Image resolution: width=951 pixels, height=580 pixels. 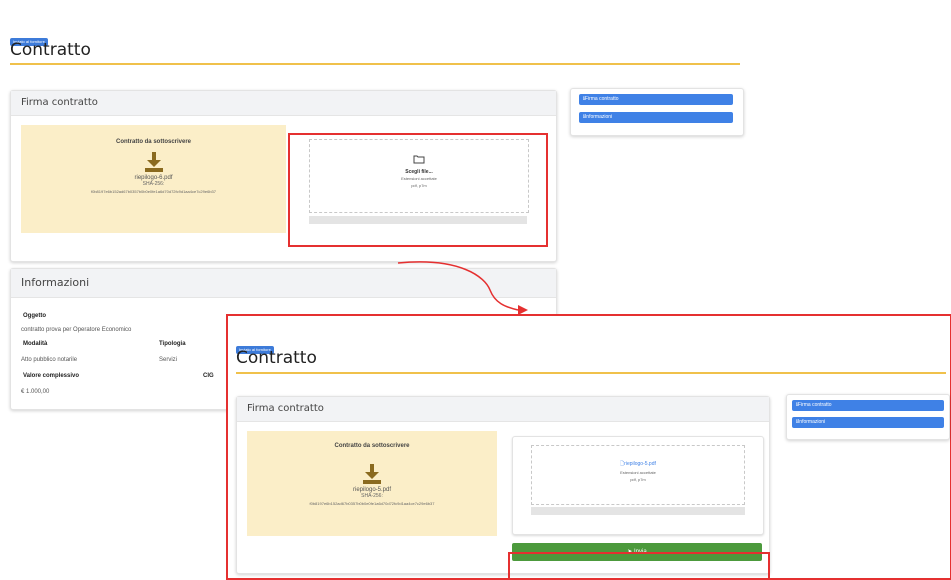 What do you see at coordinates (638, 479) in the screenshot?
I see `extensions-value: pdf, p7m` at bounding box center [638, 479].